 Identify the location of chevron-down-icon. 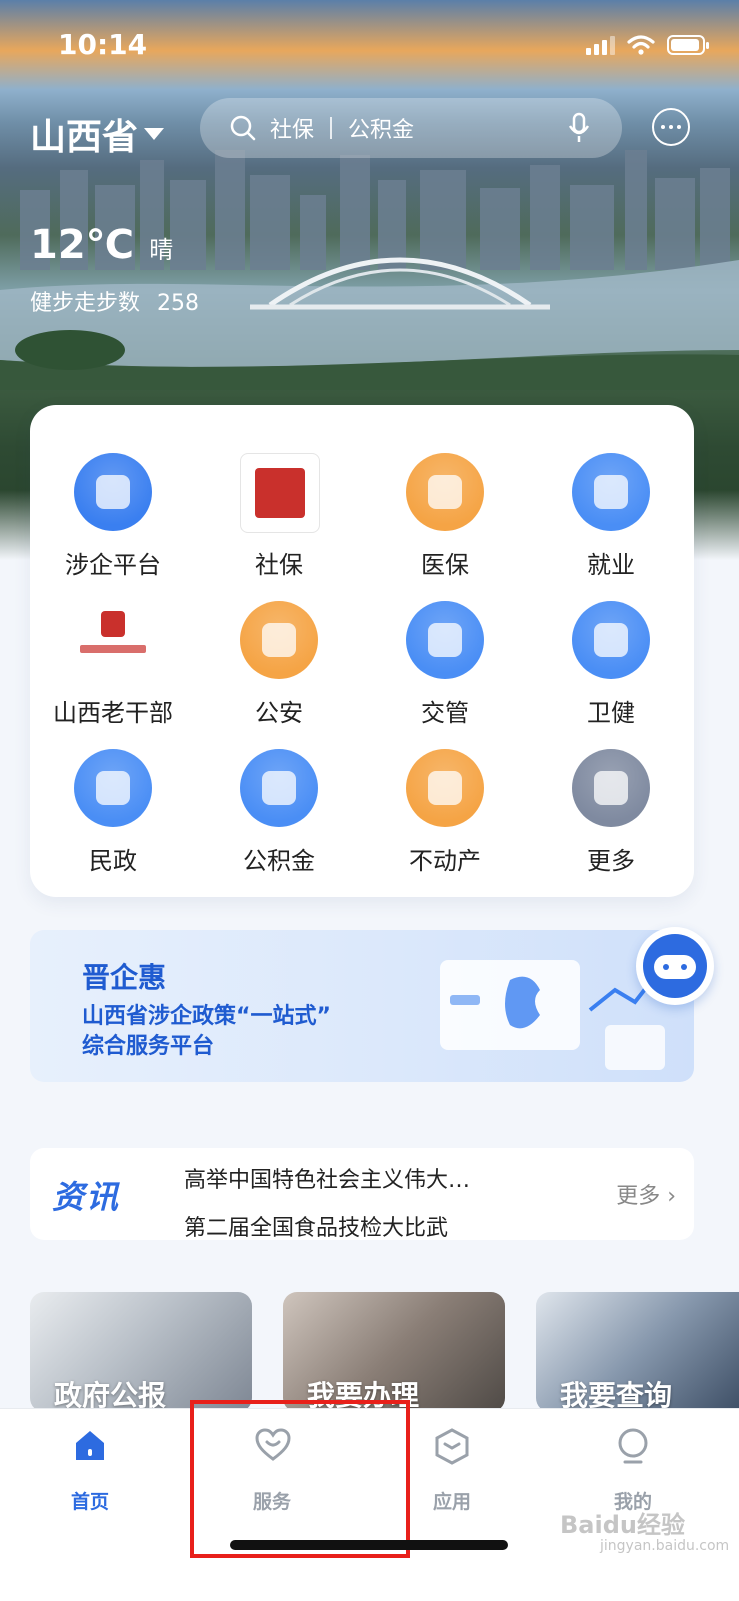
(154, 134).